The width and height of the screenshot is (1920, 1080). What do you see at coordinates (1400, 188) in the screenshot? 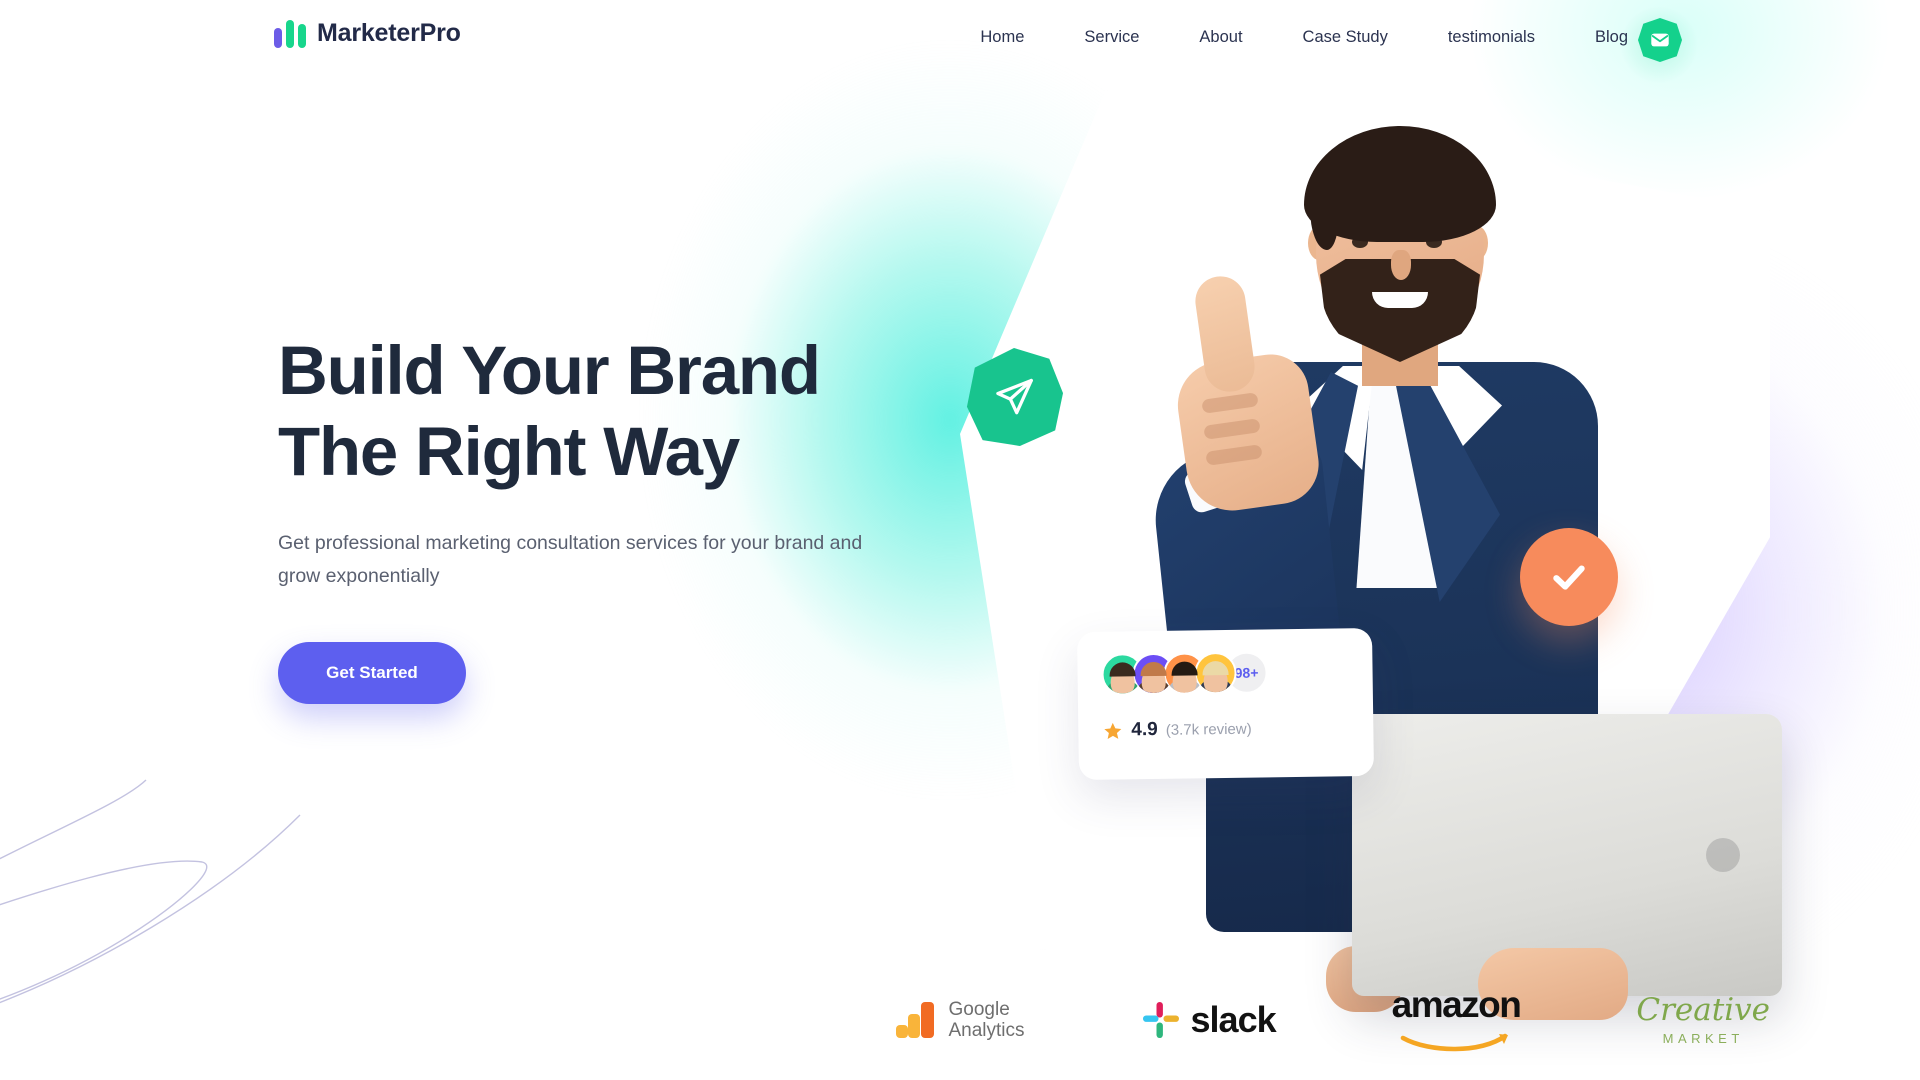
I see `hair` at bounding box center [1400, 188].